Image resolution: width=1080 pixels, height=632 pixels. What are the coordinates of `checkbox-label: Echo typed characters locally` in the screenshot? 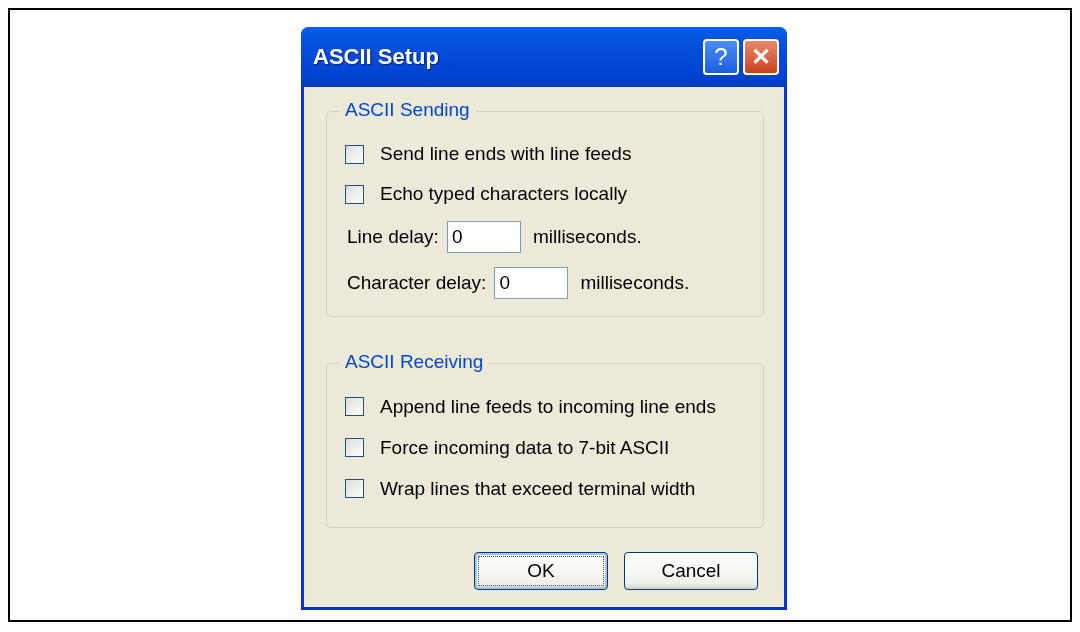 It's located at (504, 194).